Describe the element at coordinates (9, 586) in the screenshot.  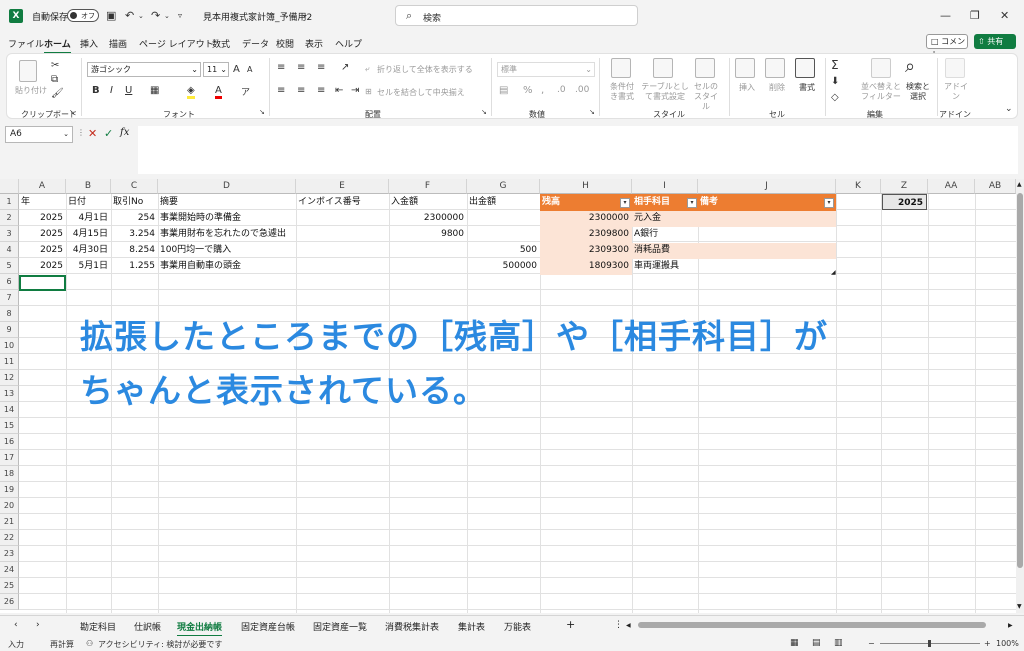
I see `row-header: 25` at that location.